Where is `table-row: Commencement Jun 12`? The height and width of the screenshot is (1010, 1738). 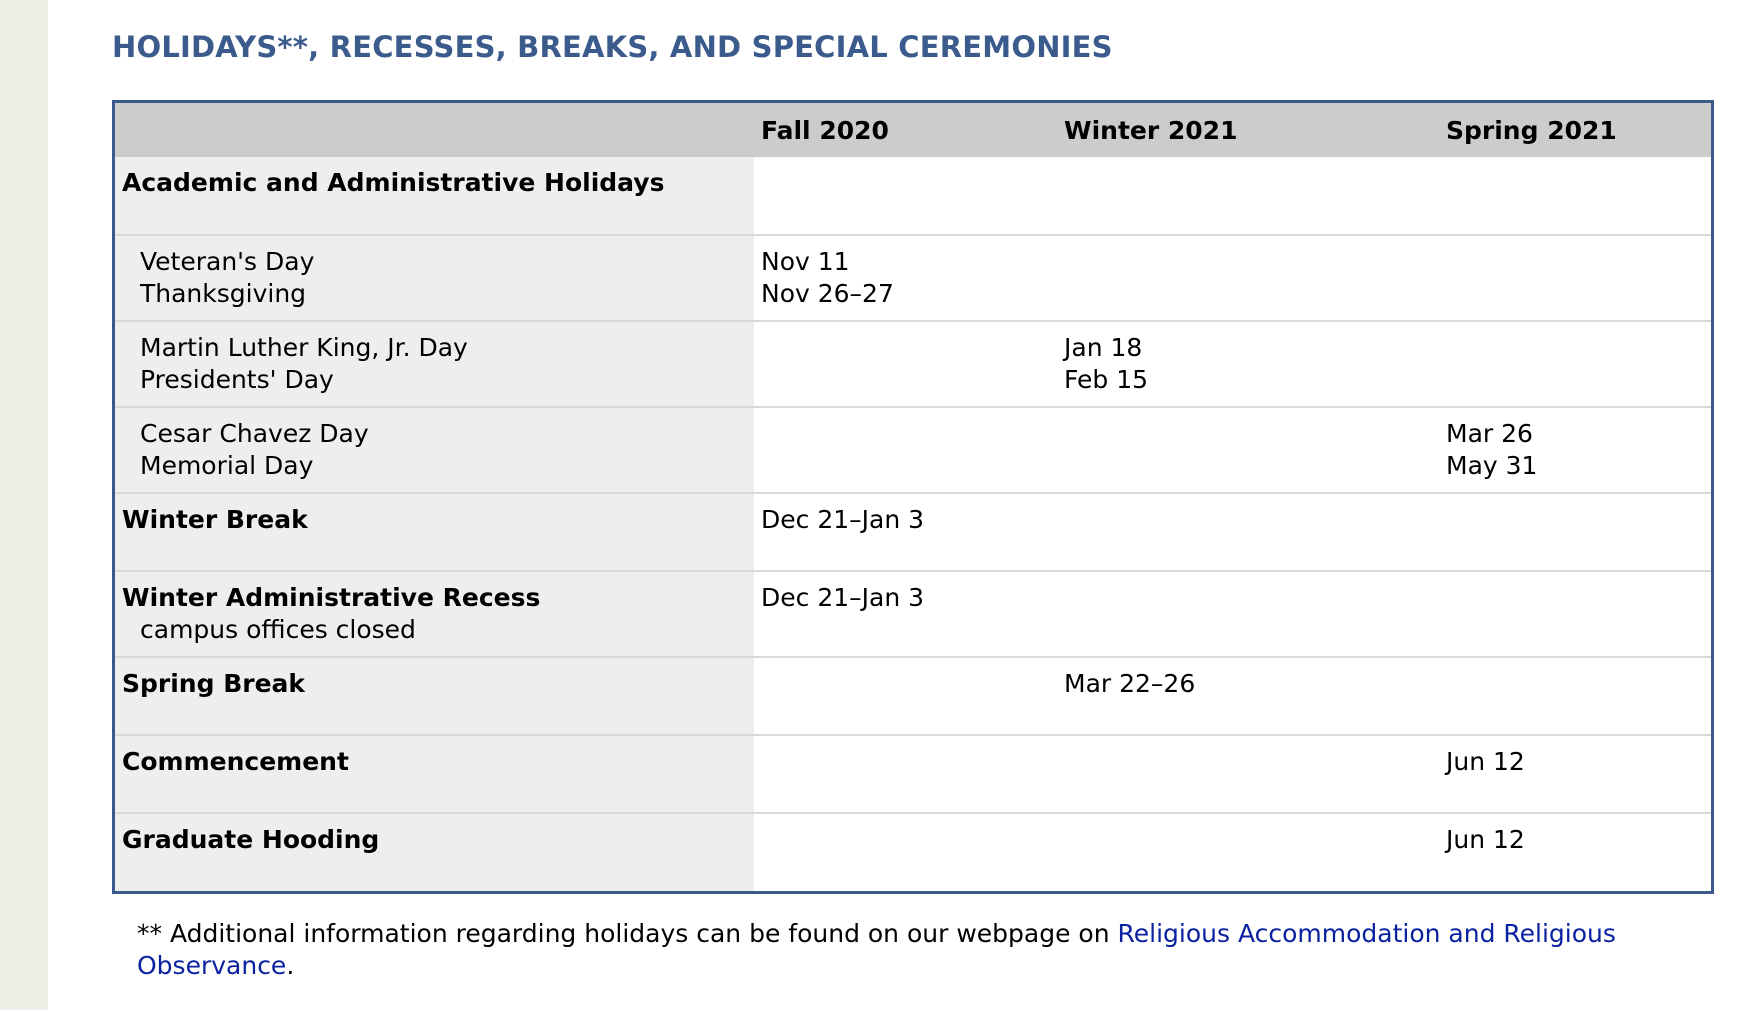
table-row: Commencement Jun 12 is located at coordinates (913, 773).